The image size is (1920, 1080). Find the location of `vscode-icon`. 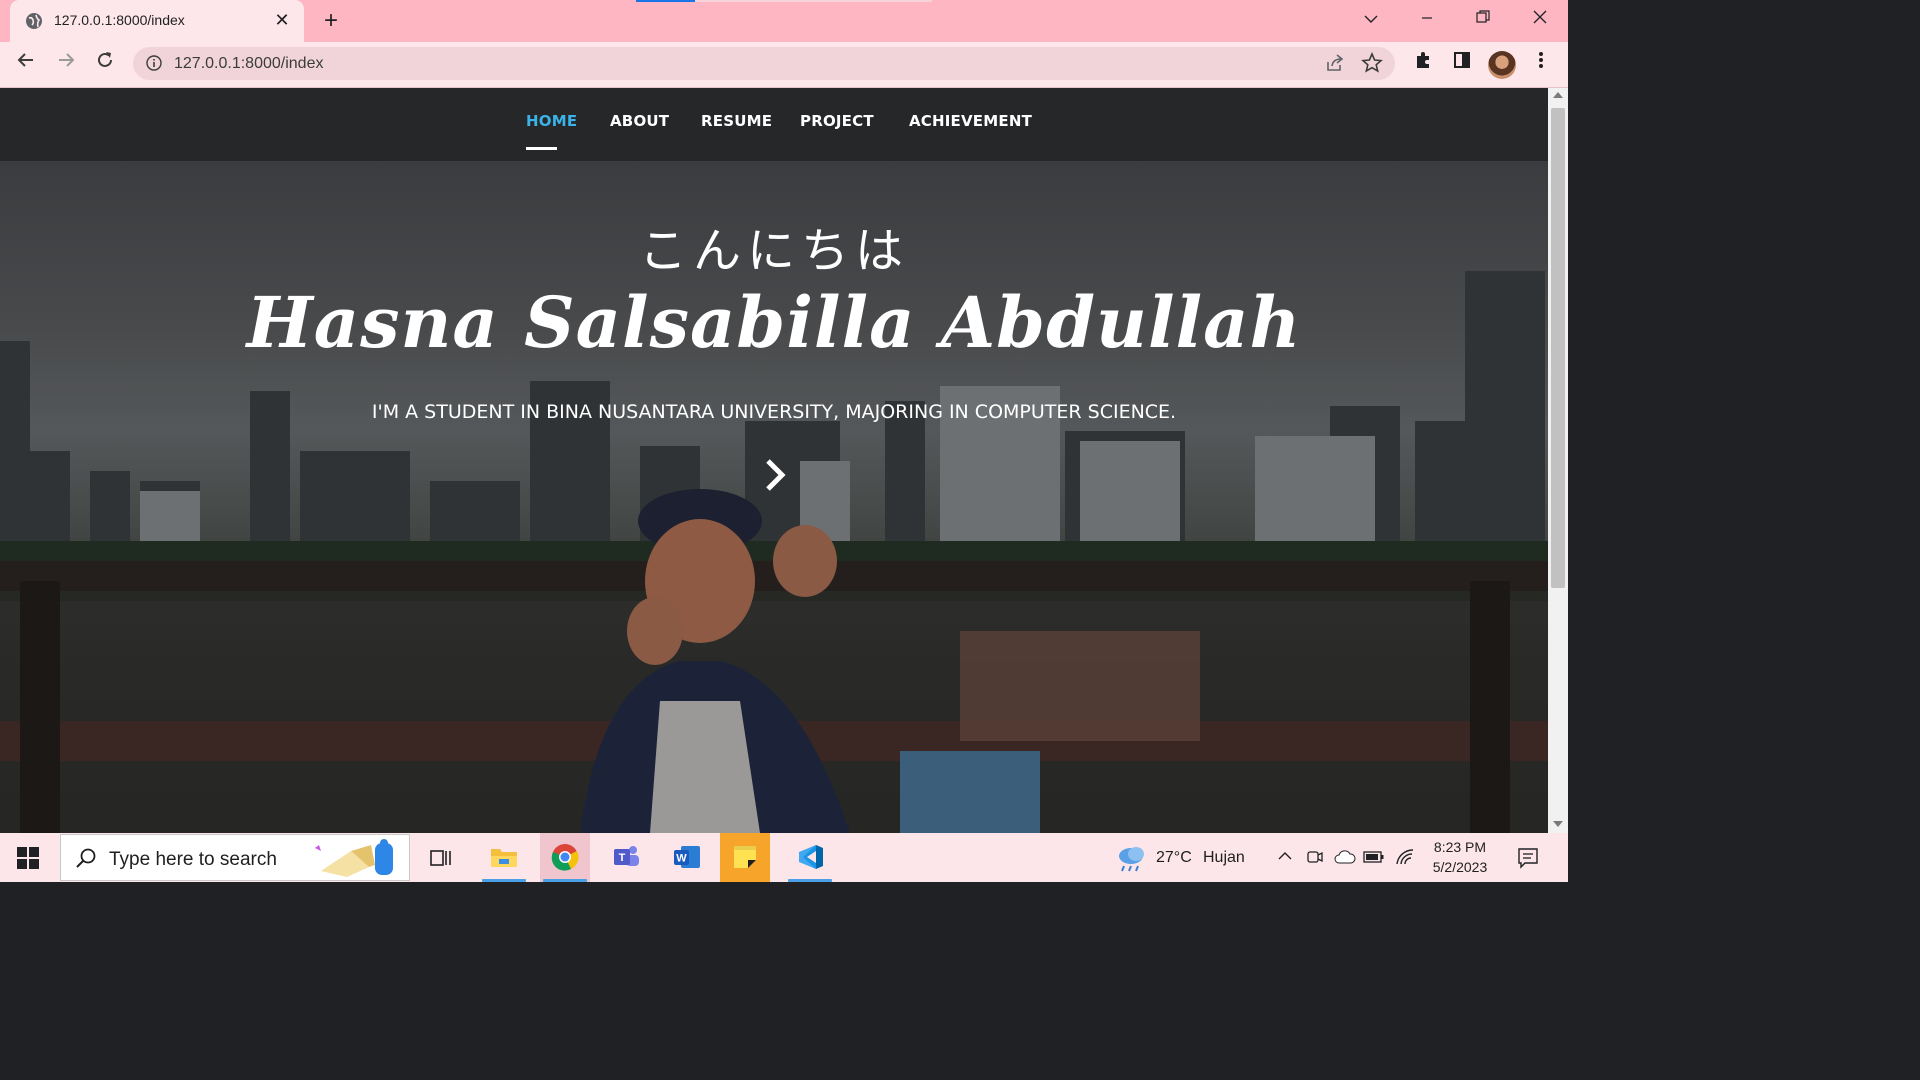

vscode-icon is located at coordinates (810, 857).